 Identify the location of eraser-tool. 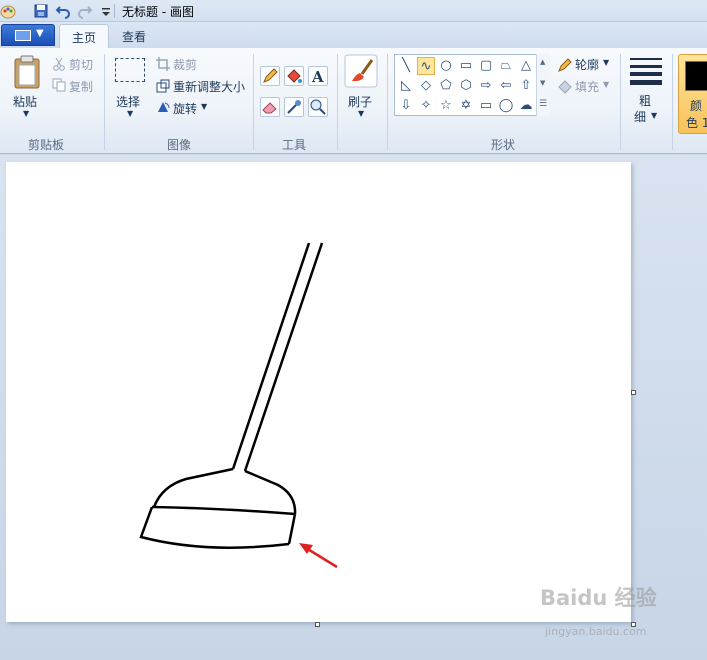
(270, 107).